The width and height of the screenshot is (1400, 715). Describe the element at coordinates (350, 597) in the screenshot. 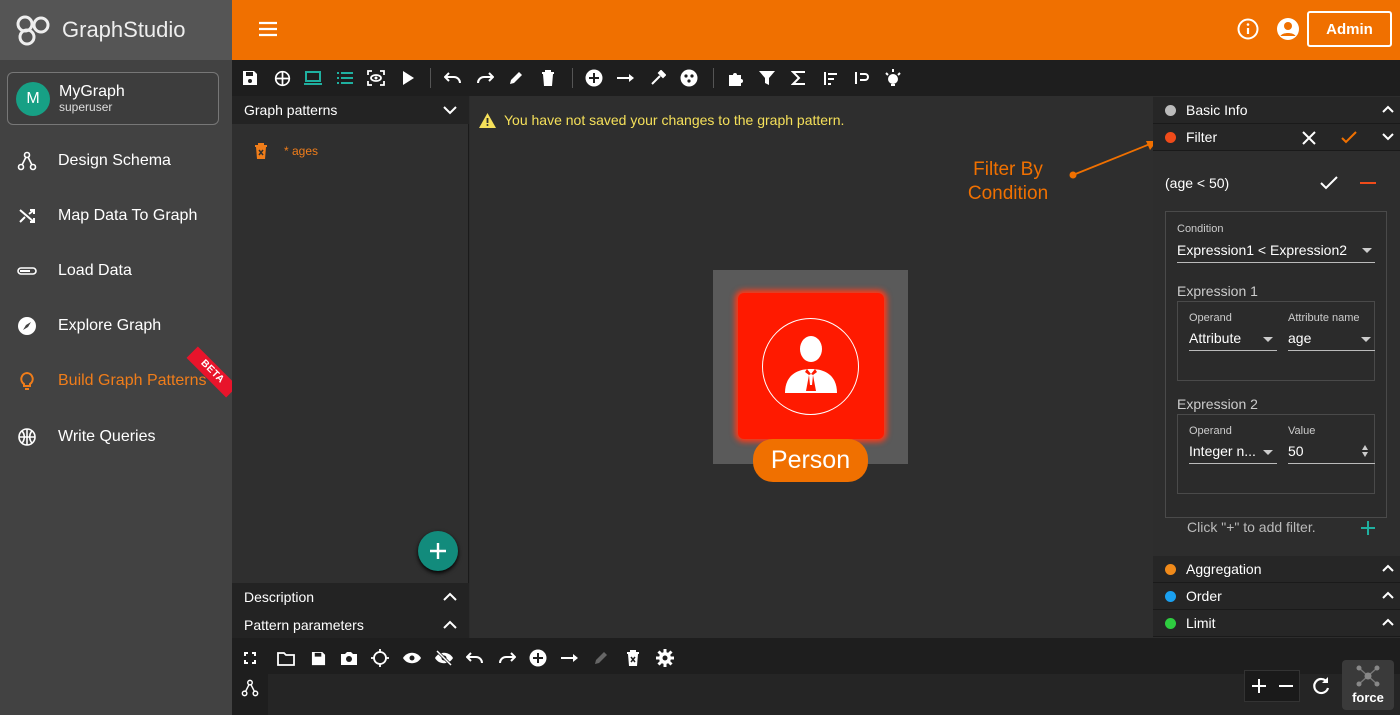

I see `description-header: Description` at that location.